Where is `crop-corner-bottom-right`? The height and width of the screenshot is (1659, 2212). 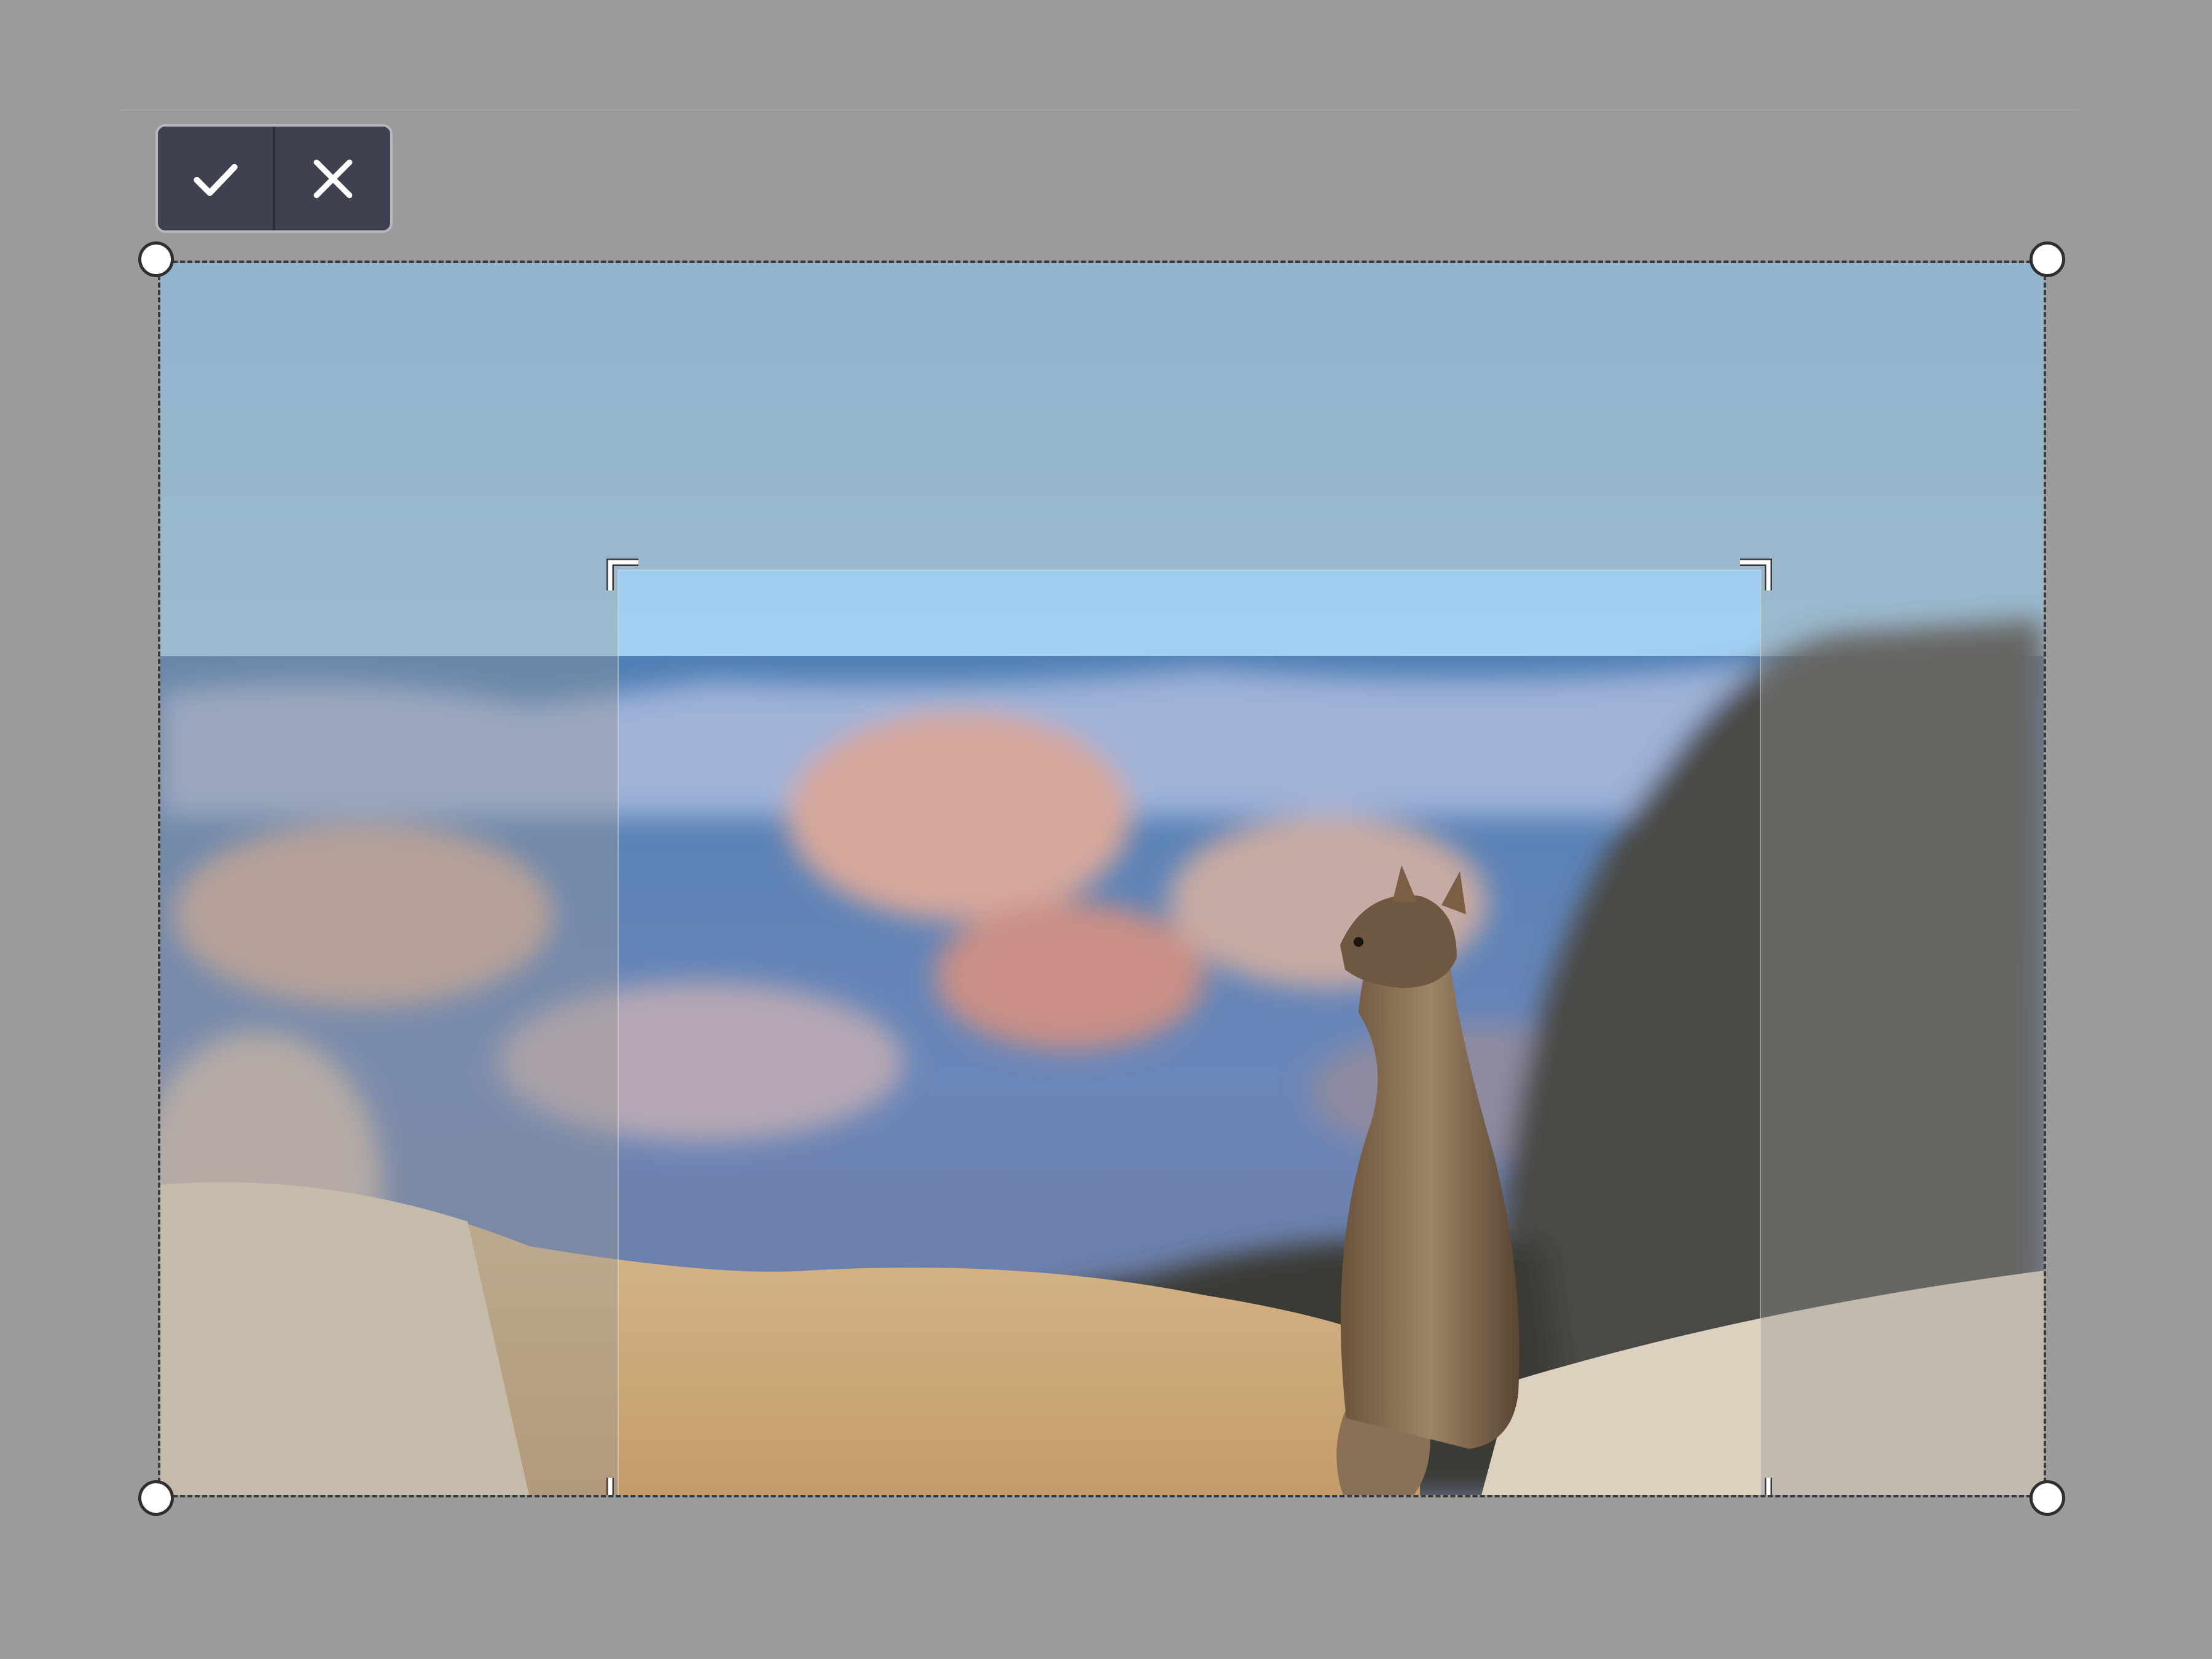 crop-corner-bottom-right is located at coordinates (1754, 1484).